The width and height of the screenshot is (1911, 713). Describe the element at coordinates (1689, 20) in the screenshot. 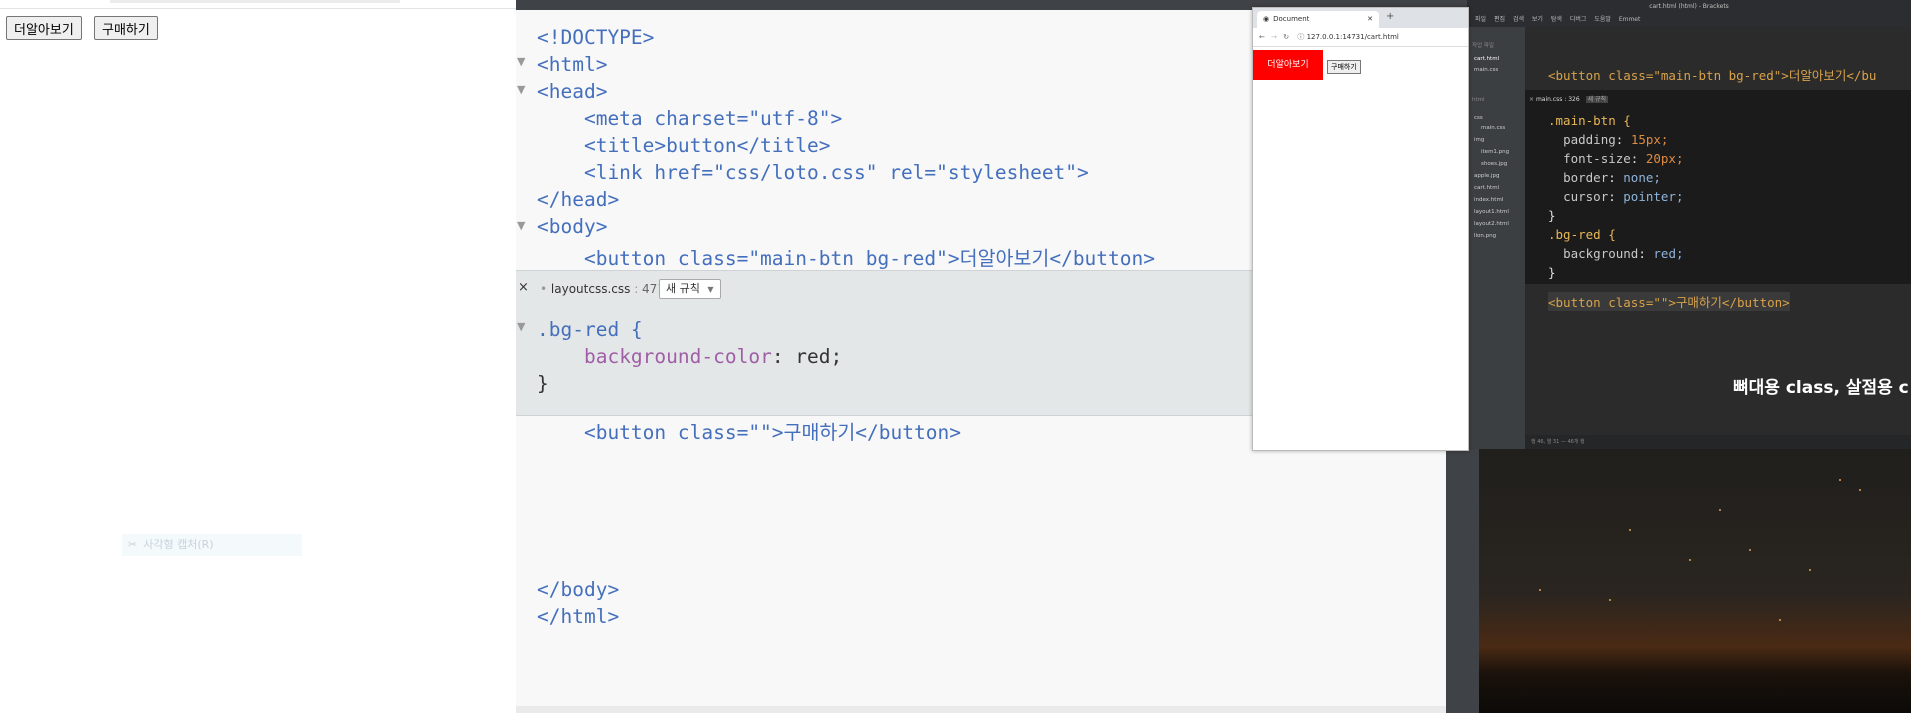

I see `brackets-menu-bar: 파일 편집 검색 보기 탐색 디버그 도움말 Emmet` at that location.